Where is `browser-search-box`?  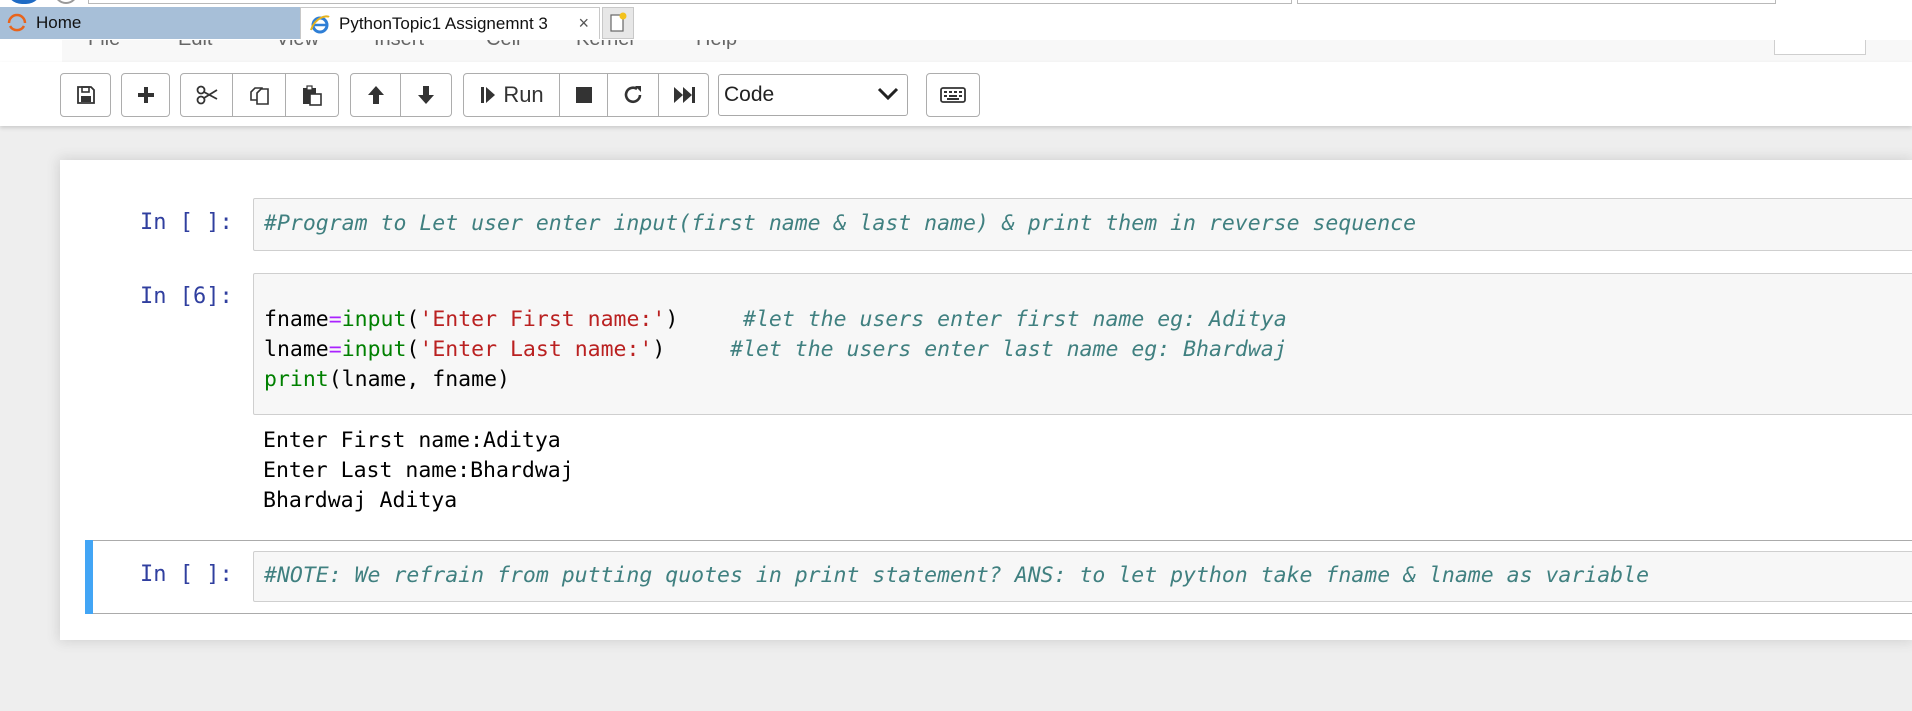 browser-search-box is located at coordinates (1536, 2).